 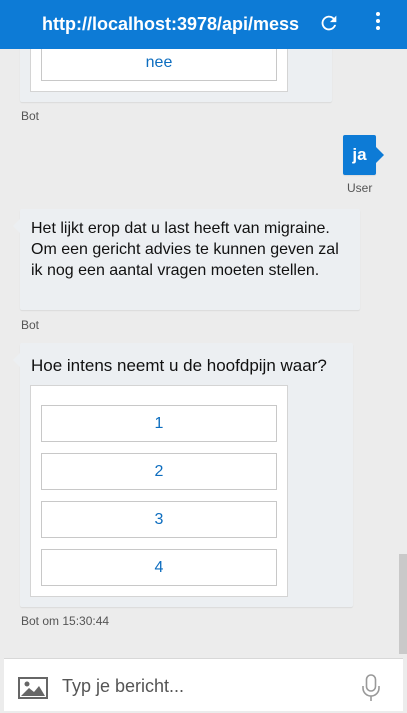 What do you see at coordinates (403, 604) in the screenshot?
I see `scrollbar` at bounding box center [403, 604].